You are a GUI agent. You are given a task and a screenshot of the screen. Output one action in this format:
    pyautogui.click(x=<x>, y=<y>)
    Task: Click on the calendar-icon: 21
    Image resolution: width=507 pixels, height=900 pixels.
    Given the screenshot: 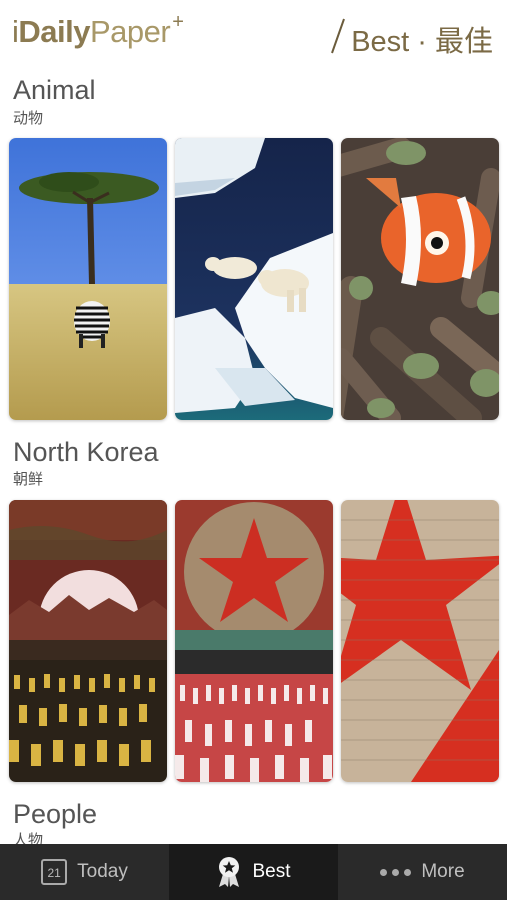 What is the action you would take?
    pyautogui.click(x=54, y=872)
    